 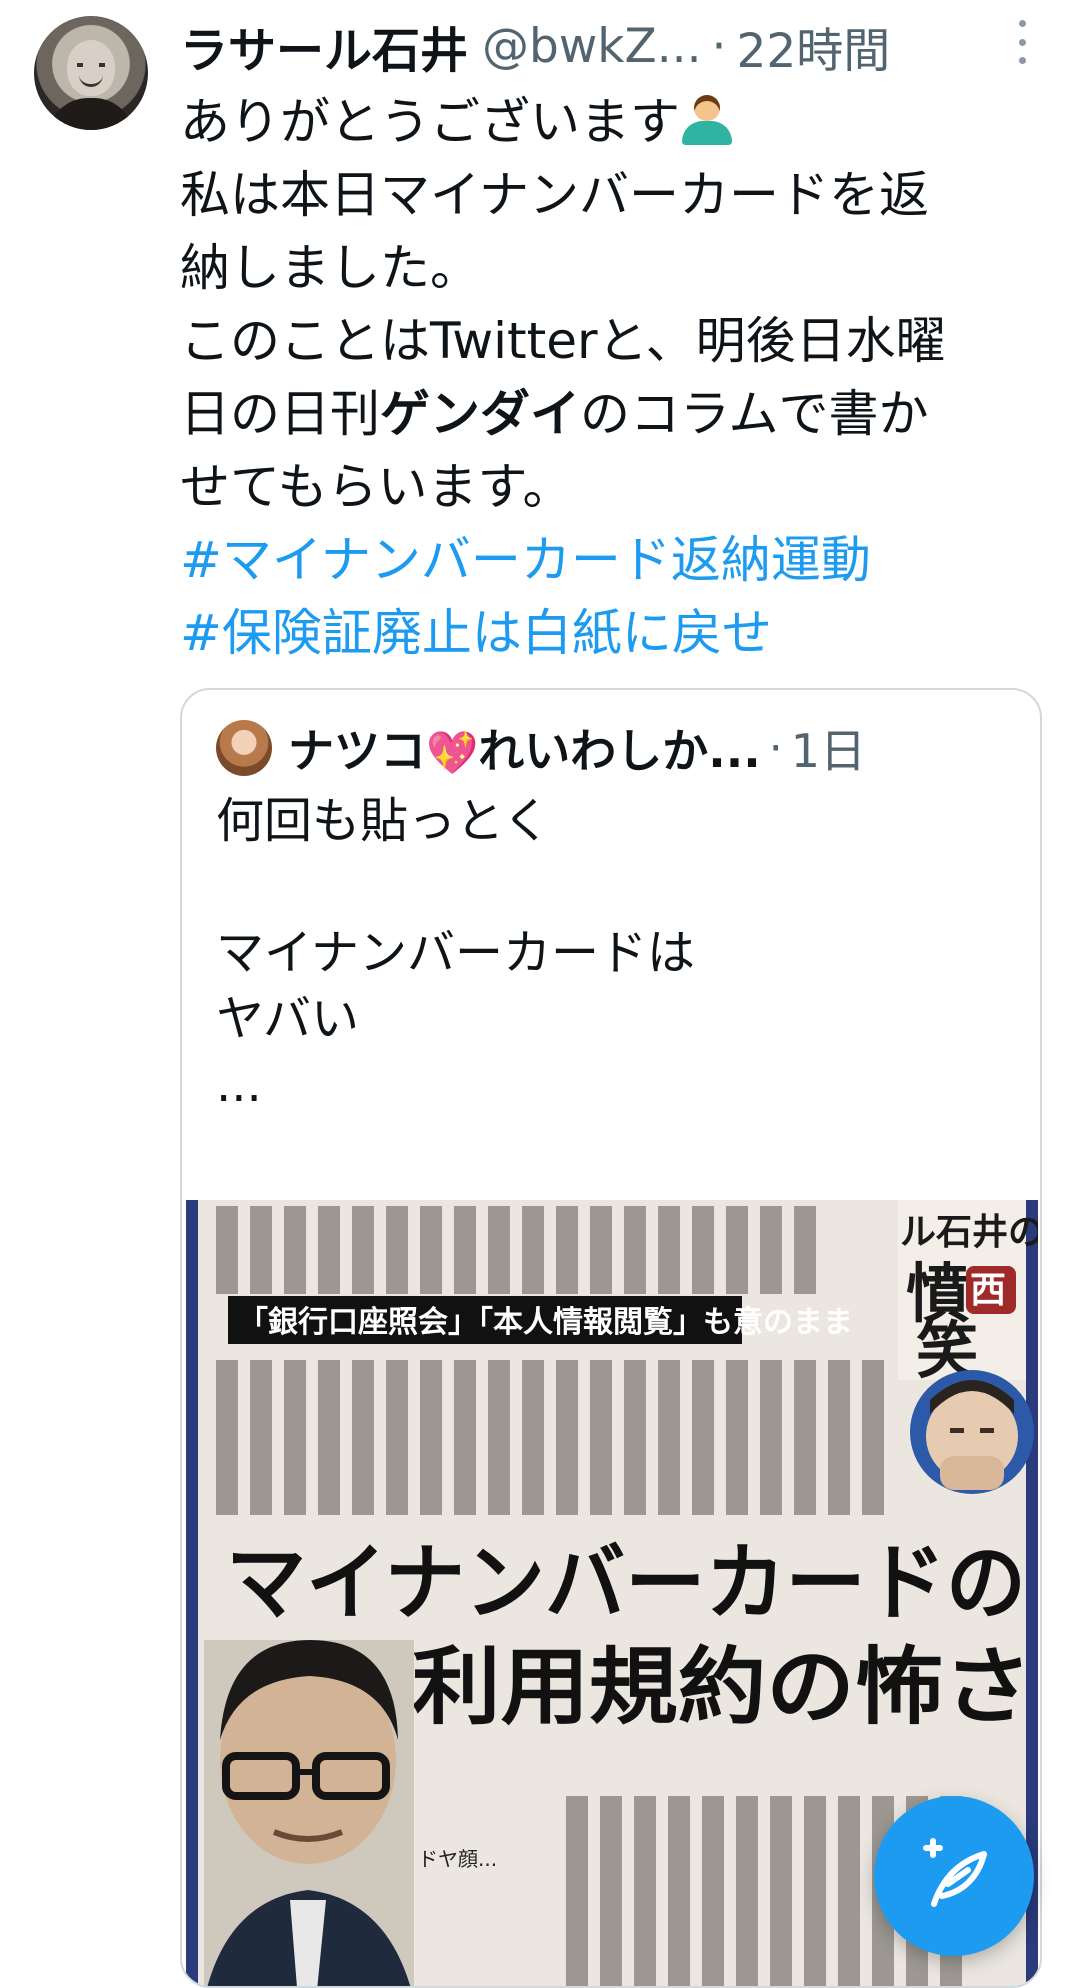 What do you see at coordinates (955, 1872) in the screenshot?
I see `compose-tweet-icon` at bounding box center [955, 1872].